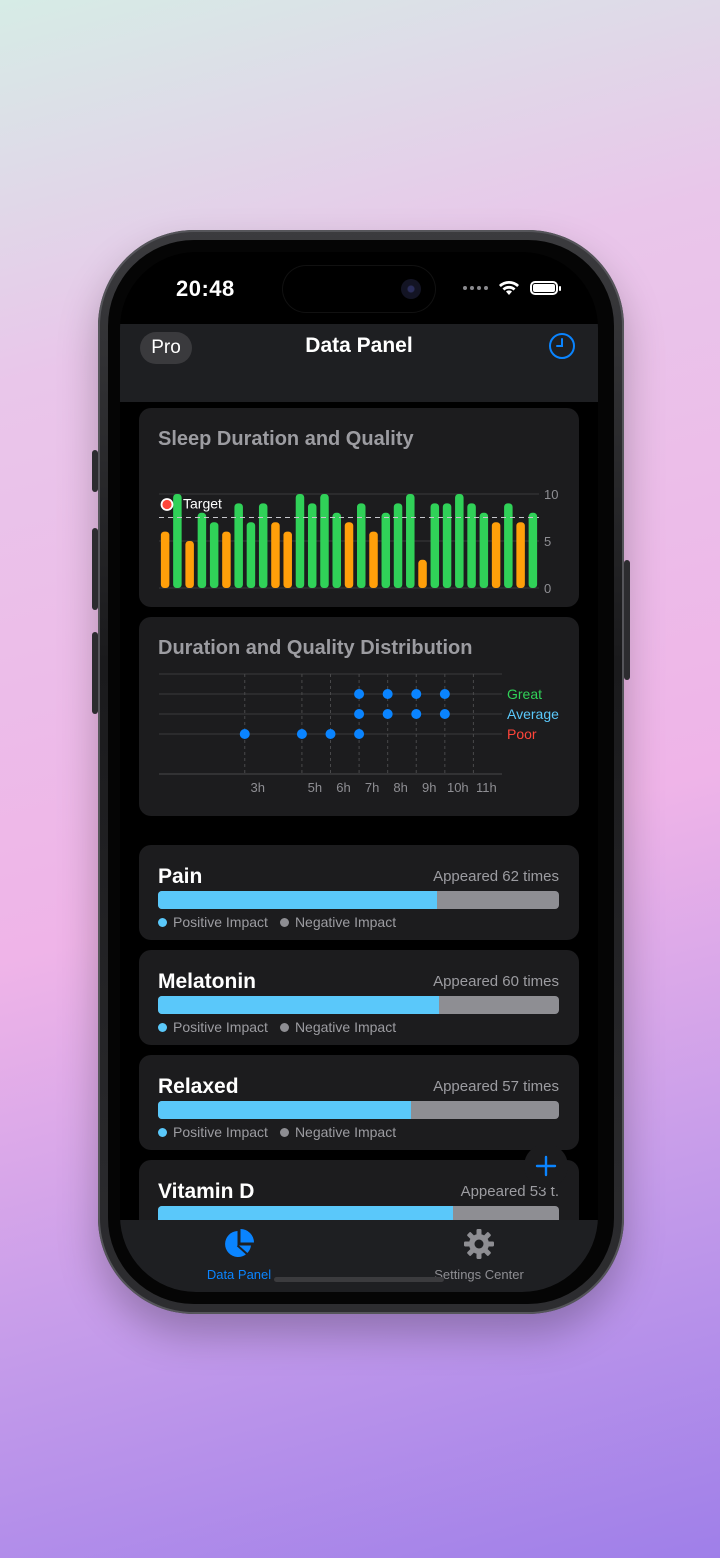 This screenshot has width=720, height=1558. I want to click on factor-count: Appeared 57 times, so click(496, 1086).